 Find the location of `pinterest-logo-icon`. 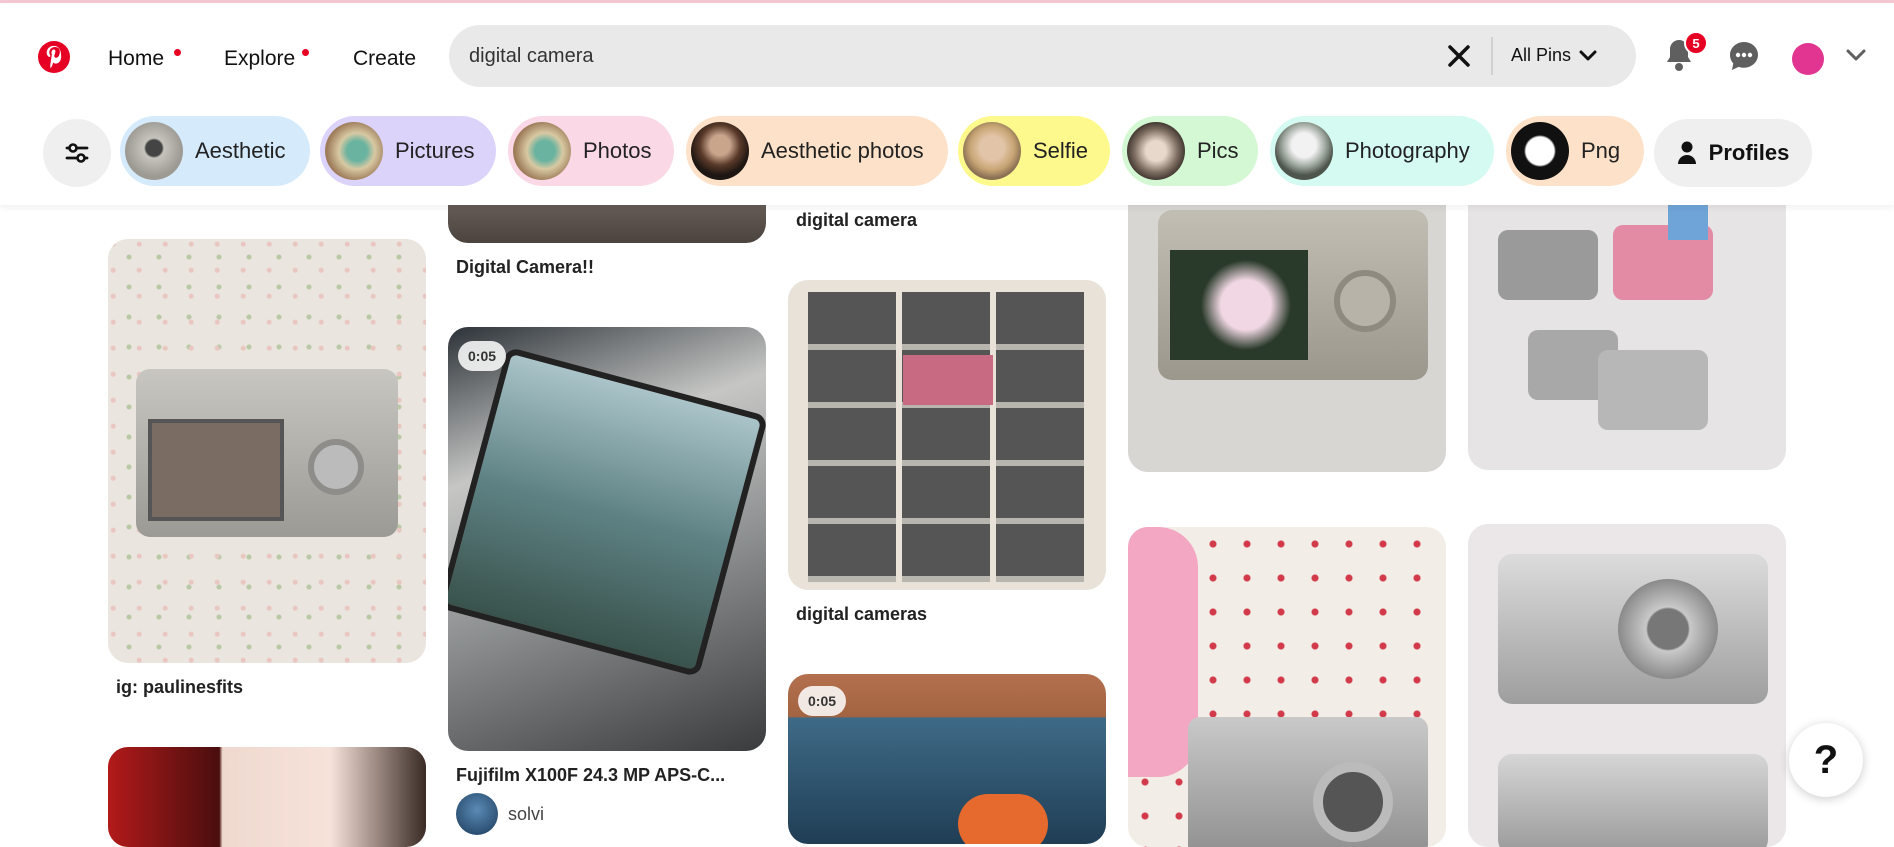

pinterest-logo-icon is located at coordinates (54, 57).